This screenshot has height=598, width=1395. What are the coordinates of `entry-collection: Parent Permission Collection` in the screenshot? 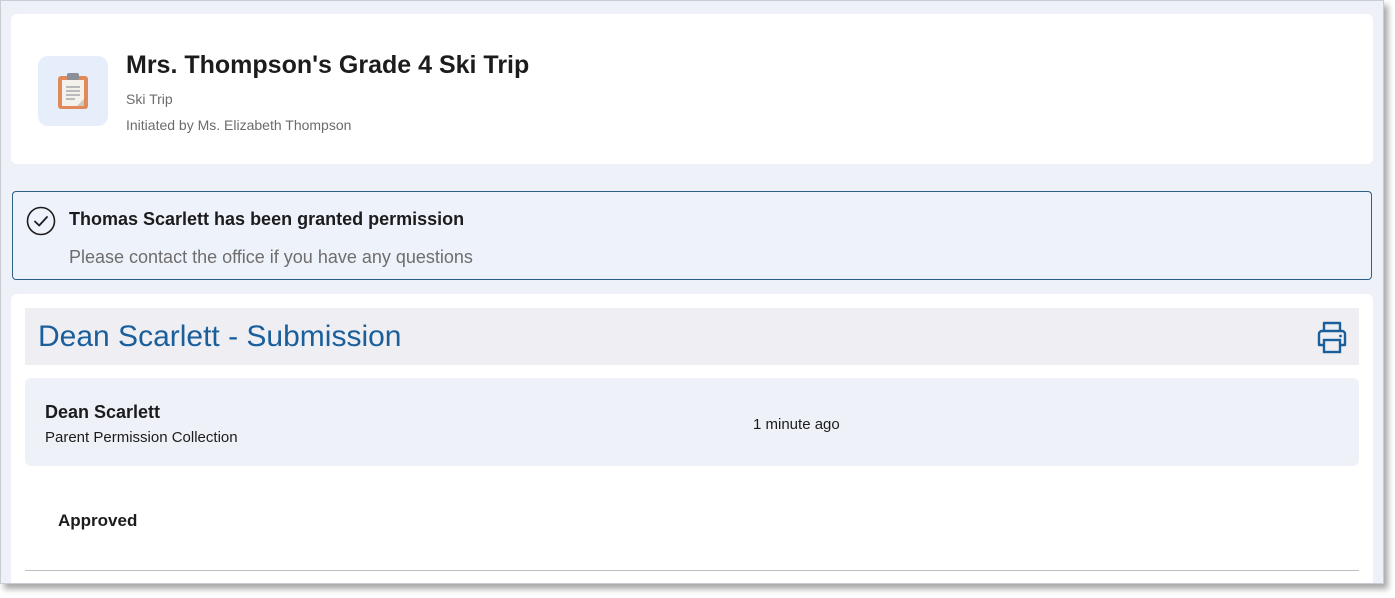 It's located at (141, 437).